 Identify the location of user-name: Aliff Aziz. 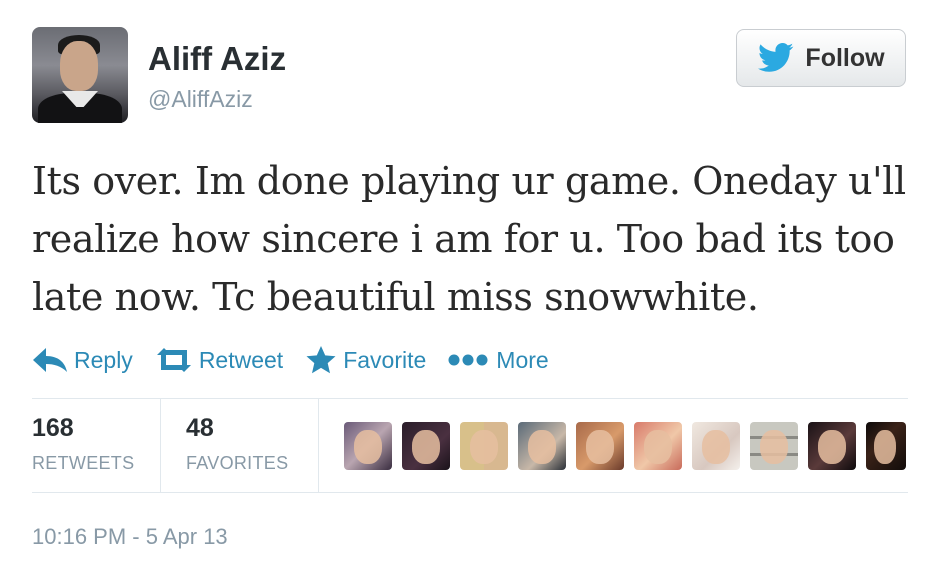
(217, 59).